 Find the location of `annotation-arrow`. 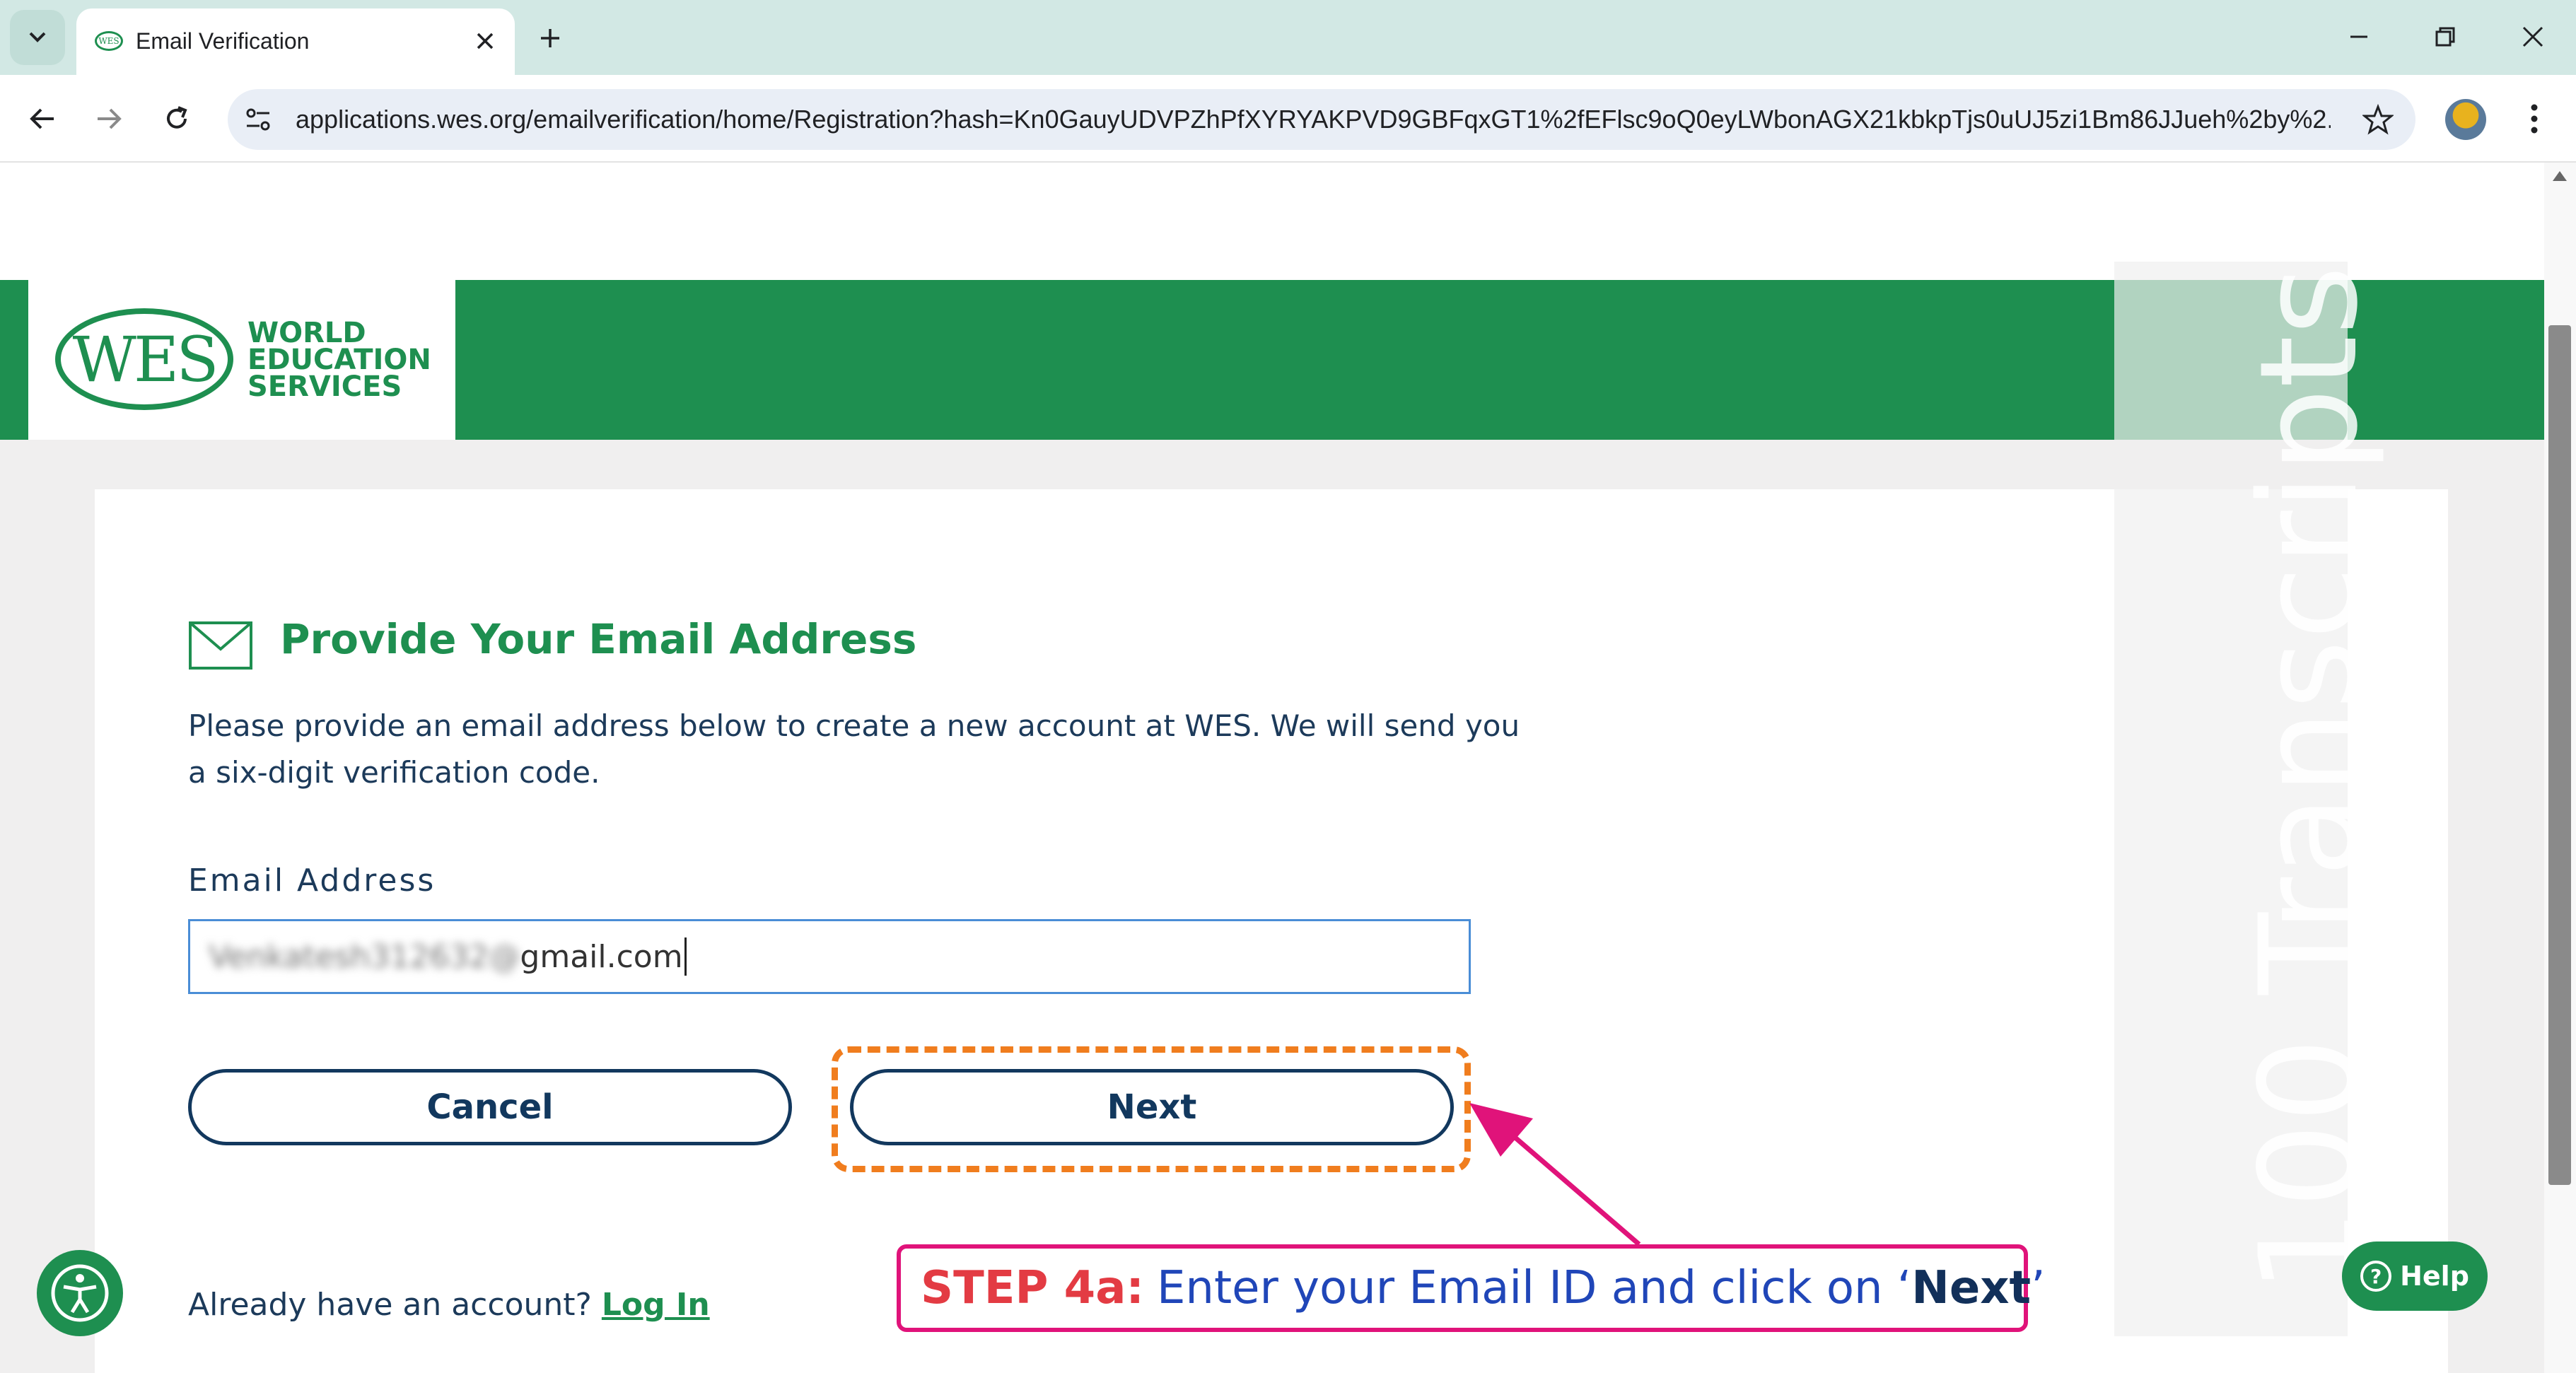

annotation-arrow is located at coordinates (1555, 1175).